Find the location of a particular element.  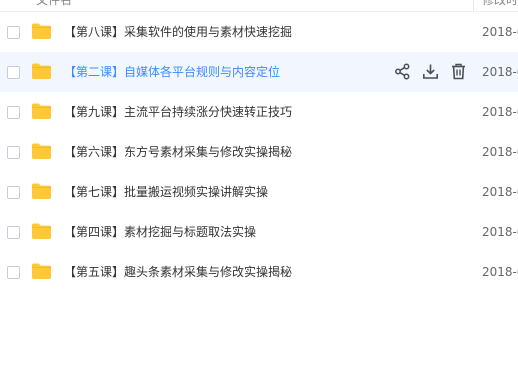

column-divider is located at coordinates (473, 5).